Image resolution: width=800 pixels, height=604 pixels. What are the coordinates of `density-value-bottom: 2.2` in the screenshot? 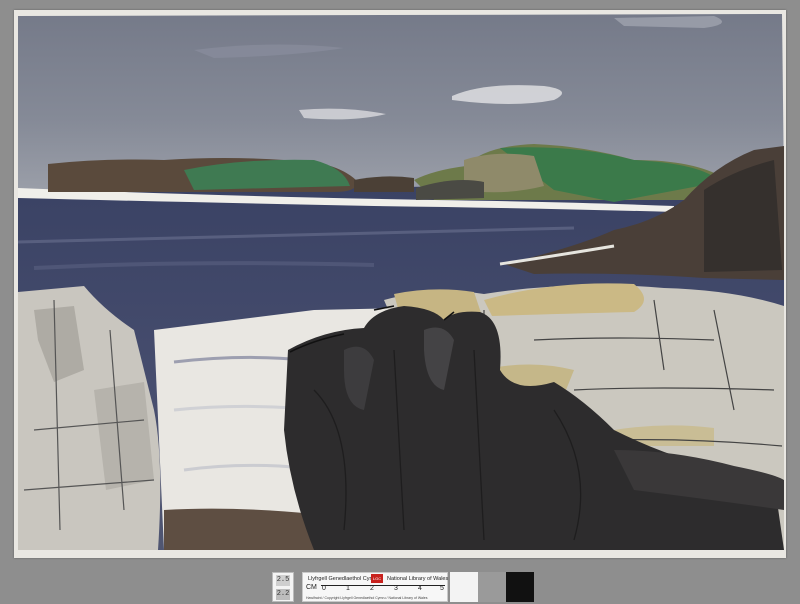 It's located at (283, 594).